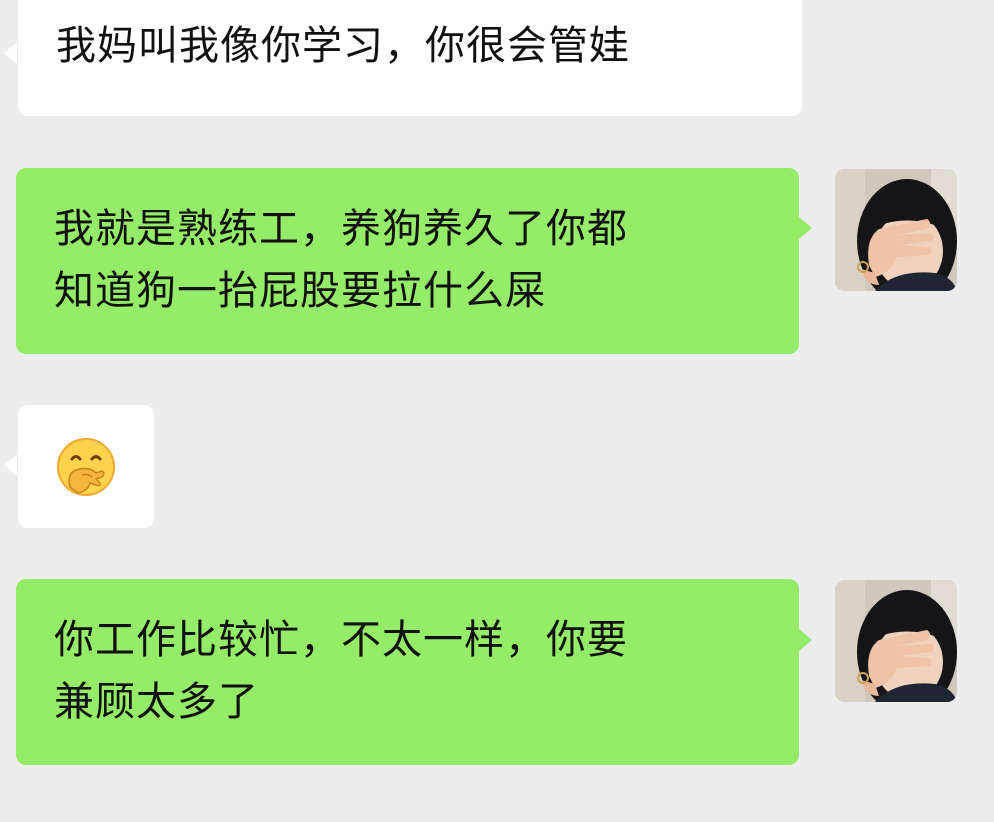 The image size is (994, 822). What do you see at coordinates (341, 229) in the screenshot?
I see `message-text-line: 我就是熟练工，养狗养久了你都` at bounding box center [341, 229].